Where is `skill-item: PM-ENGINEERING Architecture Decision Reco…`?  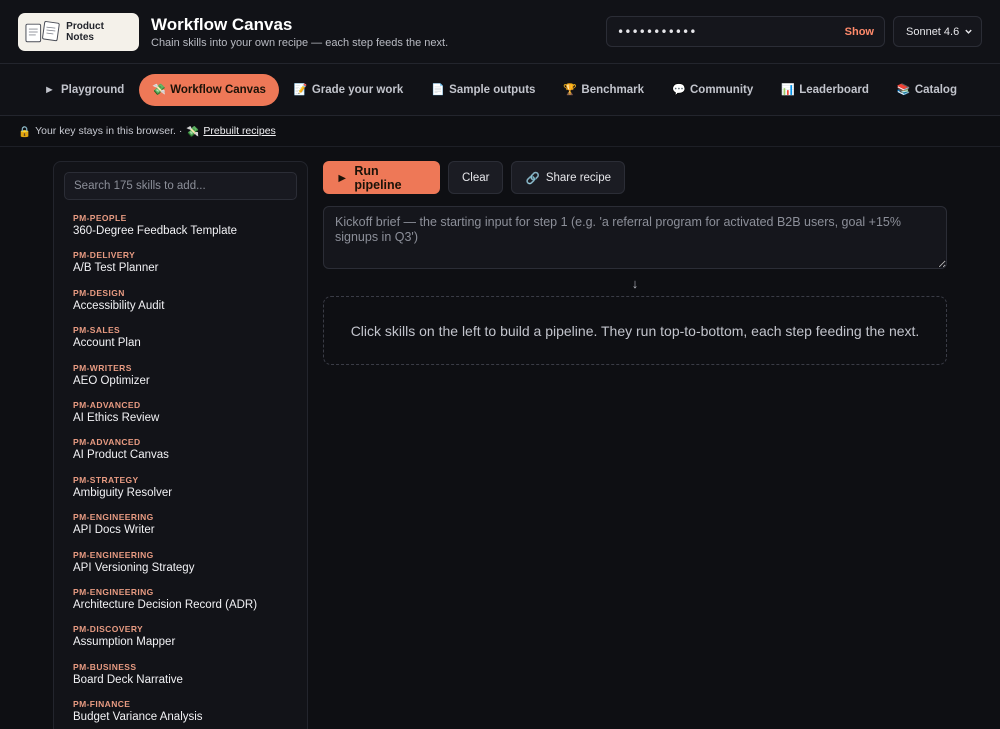
skill-item: PM-ENGINEERING Architecture Decision Reco… is located at coordinates (180, 601).